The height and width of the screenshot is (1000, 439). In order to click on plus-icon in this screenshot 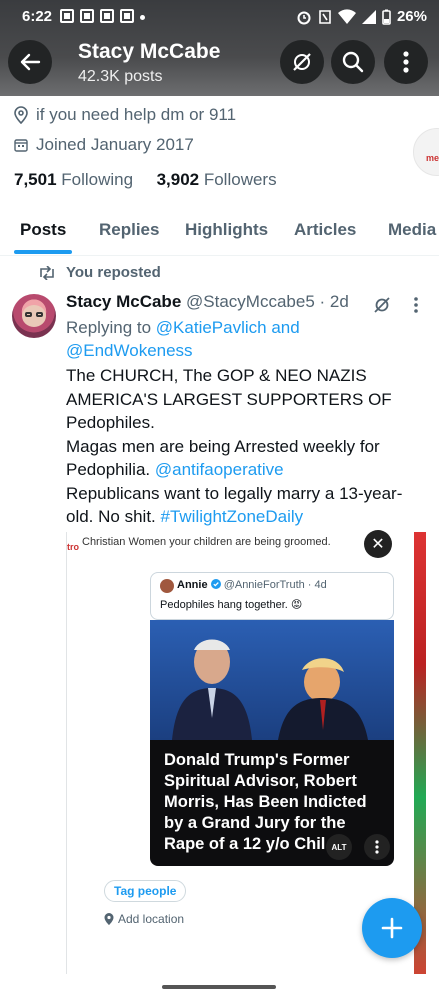, I will do `click(392, 928)`.